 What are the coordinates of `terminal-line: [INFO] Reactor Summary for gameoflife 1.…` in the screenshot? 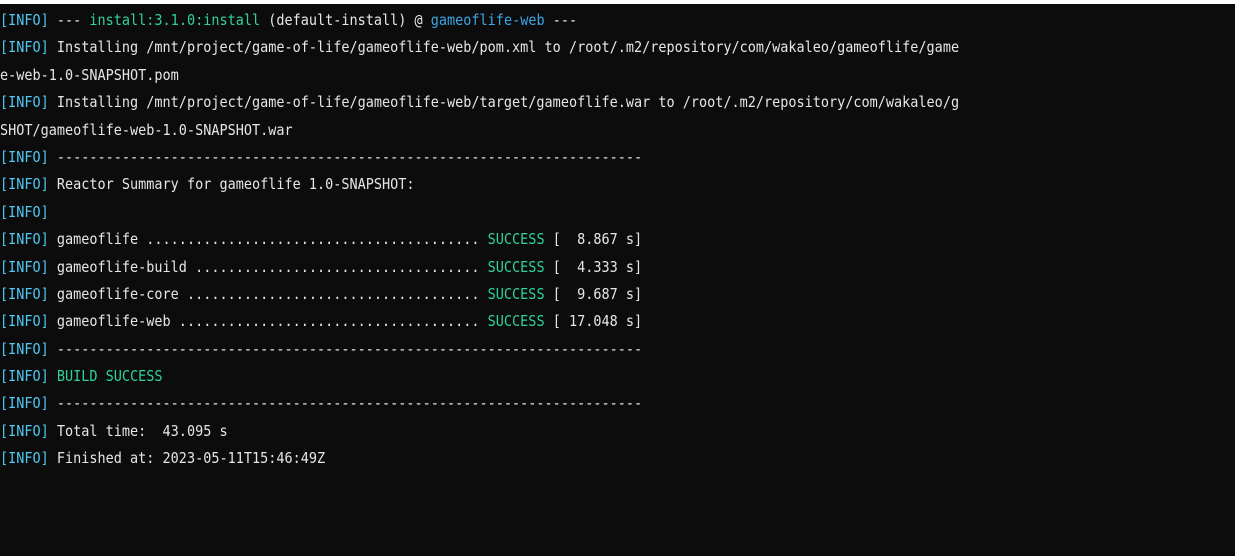 It's located at (556, 184).